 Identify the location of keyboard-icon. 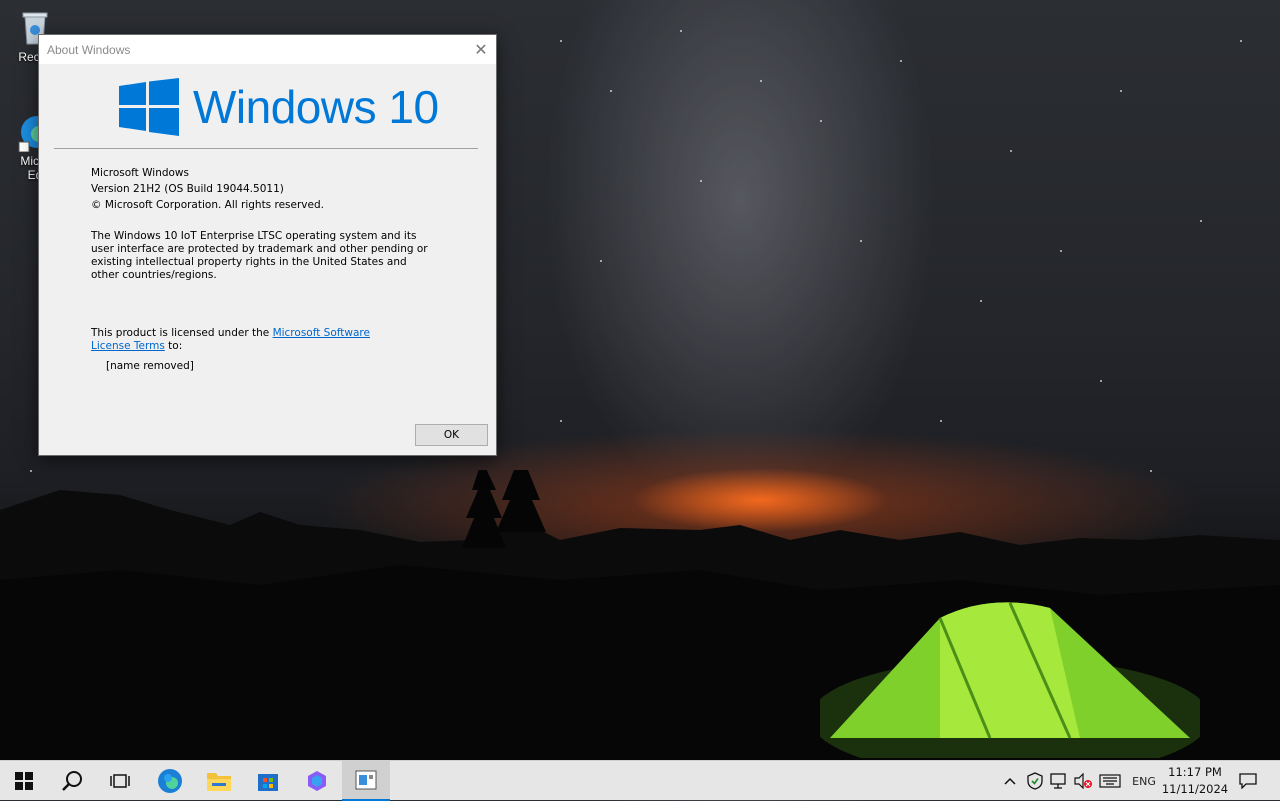
(1110, 781).